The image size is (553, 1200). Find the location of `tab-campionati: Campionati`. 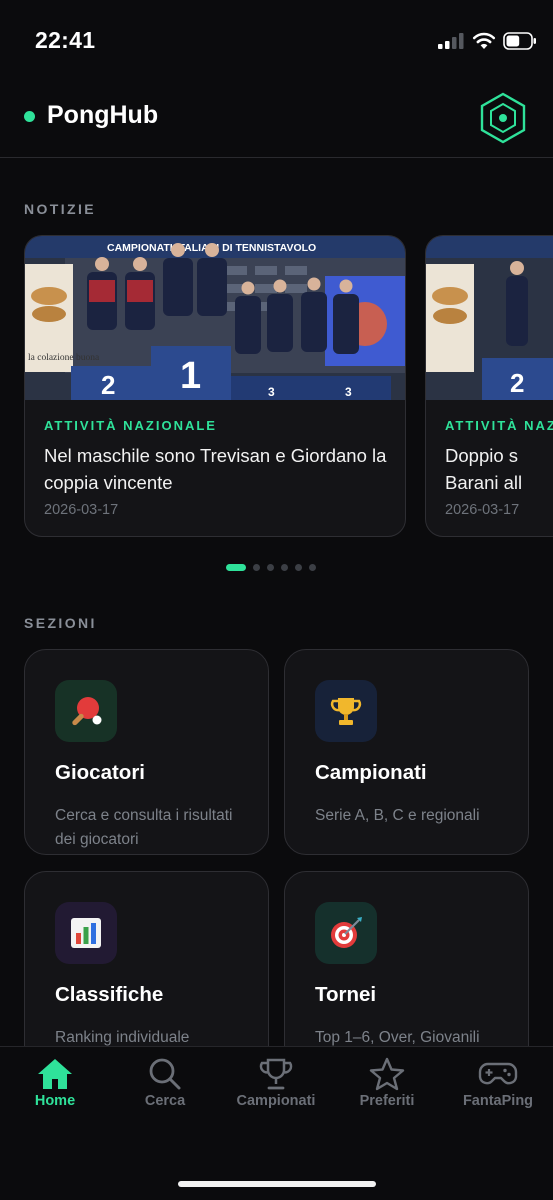

tab-campionati: Campionati is located at coordinates (276, 1087).